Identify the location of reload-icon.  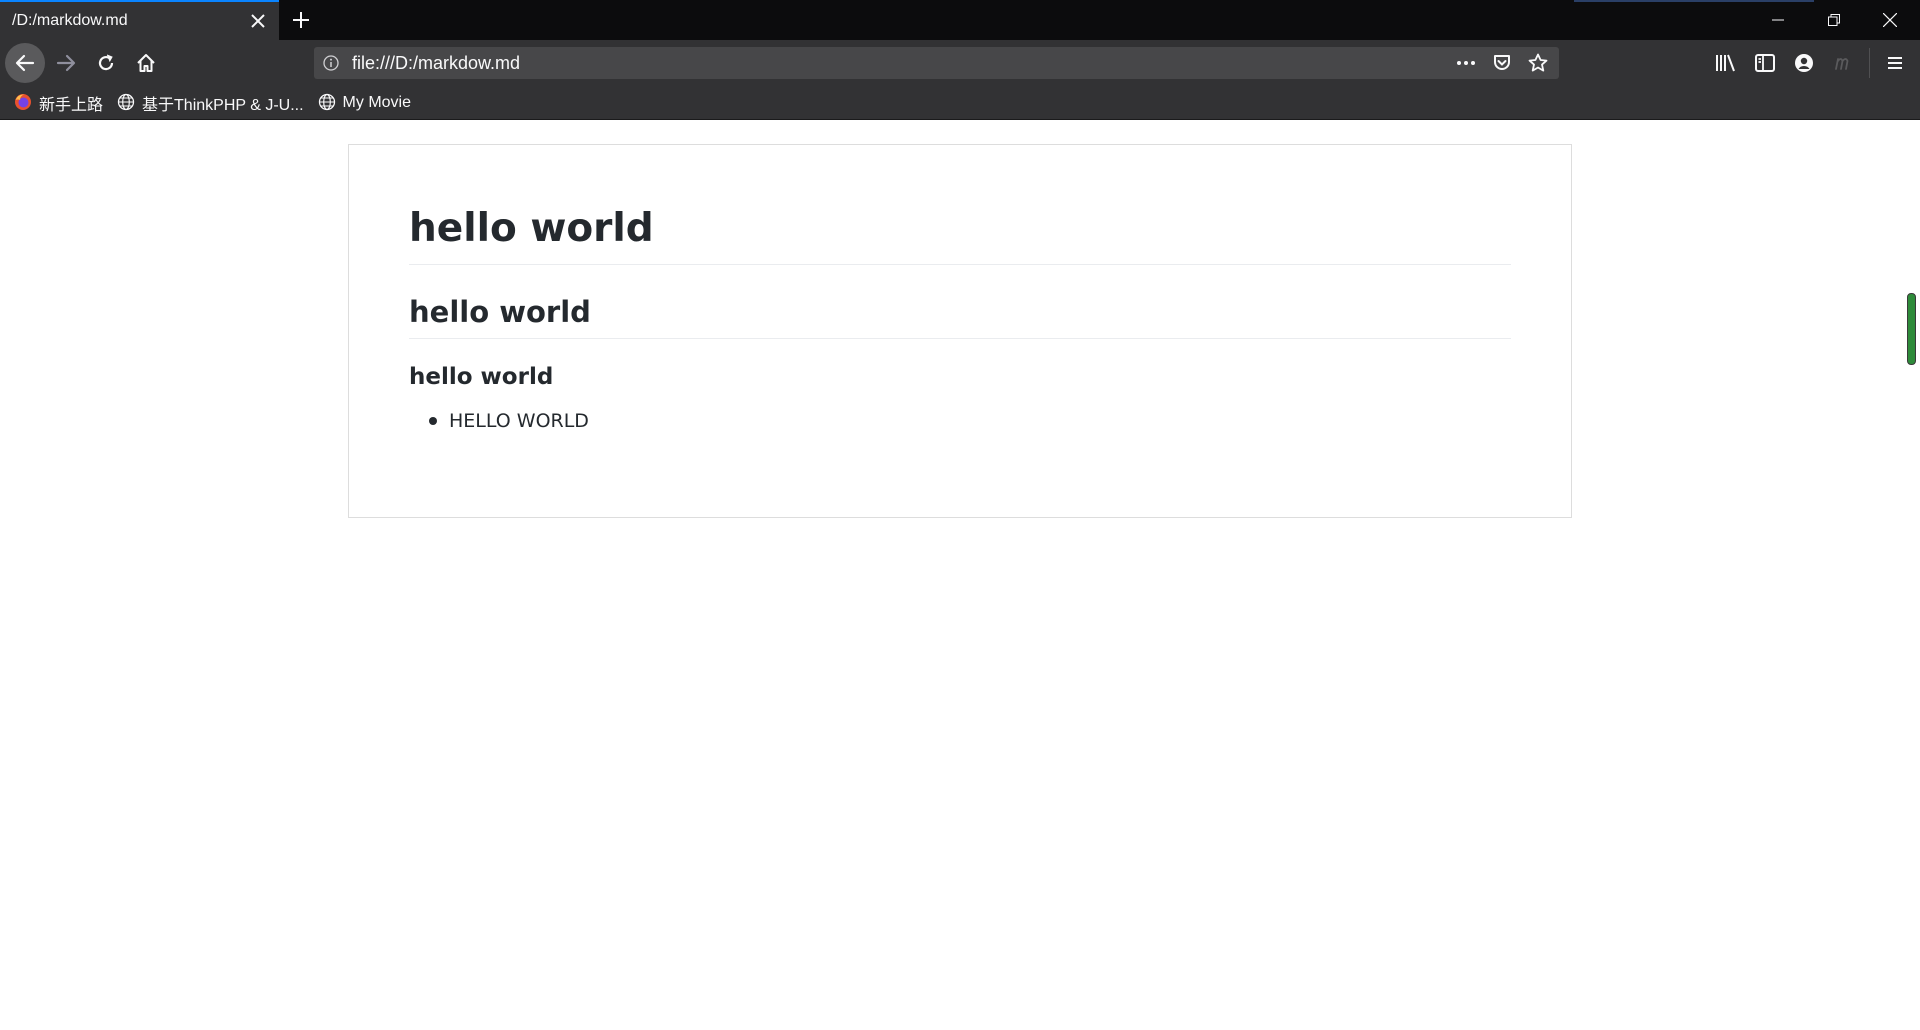
(106, 62).